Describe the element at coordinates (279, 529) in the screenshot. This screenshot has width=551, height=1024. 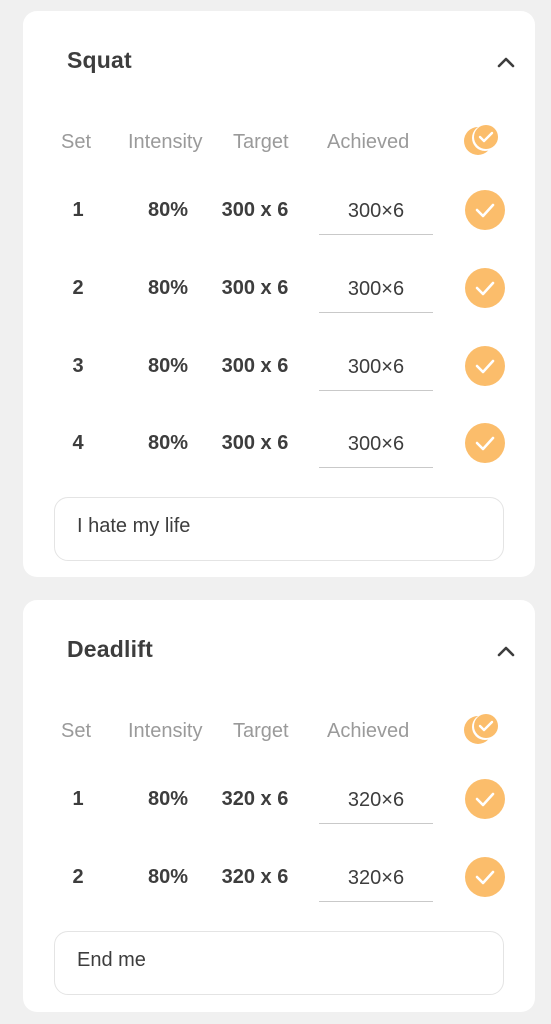
I see `notes-field: I hate my life` at that location.